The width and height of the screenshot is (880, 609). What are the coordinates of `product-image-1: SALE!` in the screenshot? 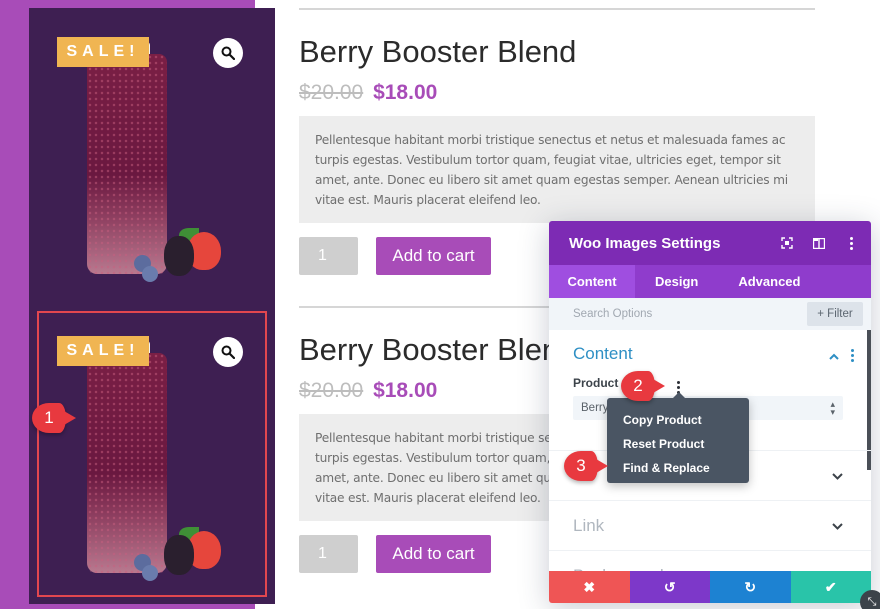 It's located at (152, 155).